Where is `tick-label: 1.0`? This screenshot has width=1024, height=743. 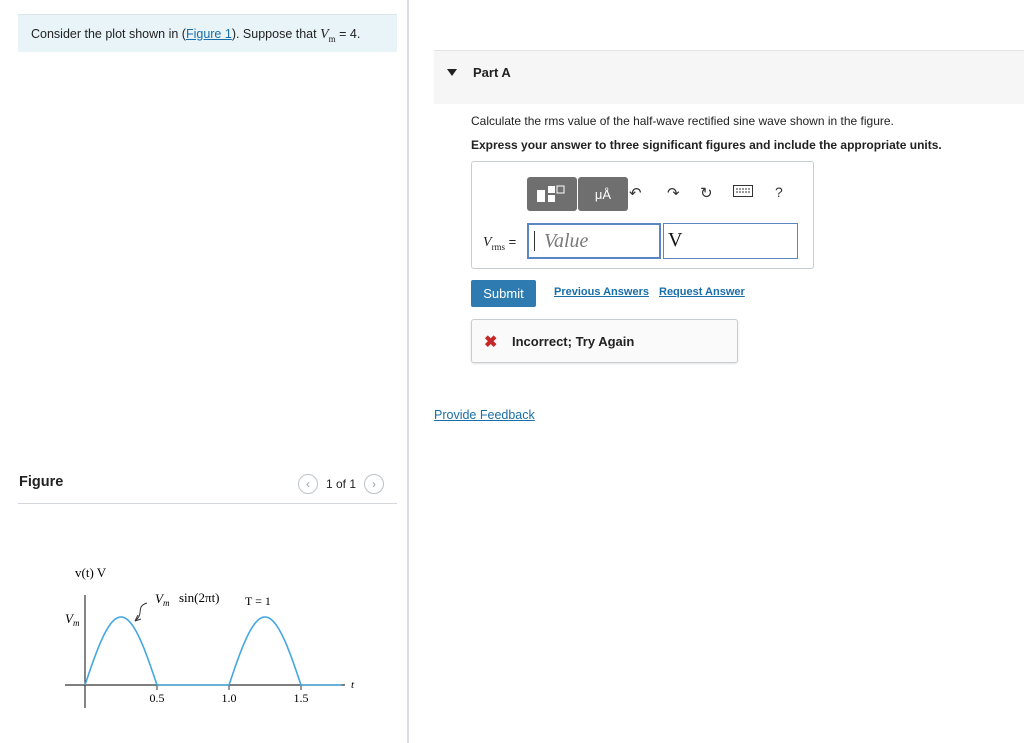 tick-label: 1.0 is located at coordinates (229, 698).